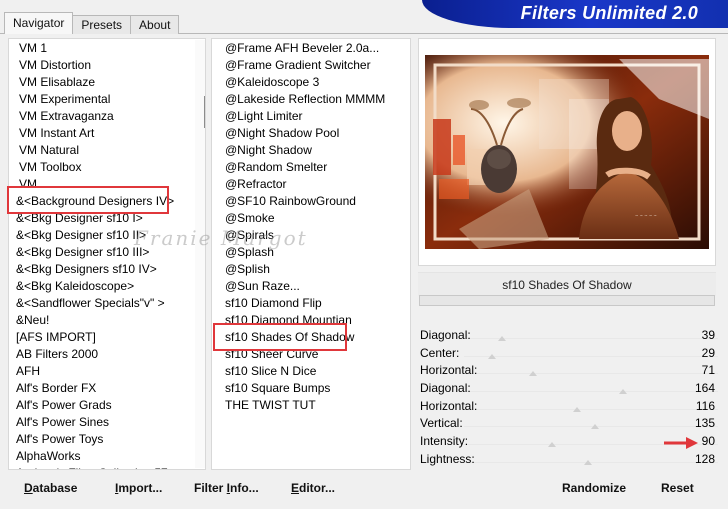 This screenshot has height=509, width=728. What do you see at coordinates (298, 150) in the screenshot?
I see `filter-item: @Night Shadow` at bounding box center [298, 150].